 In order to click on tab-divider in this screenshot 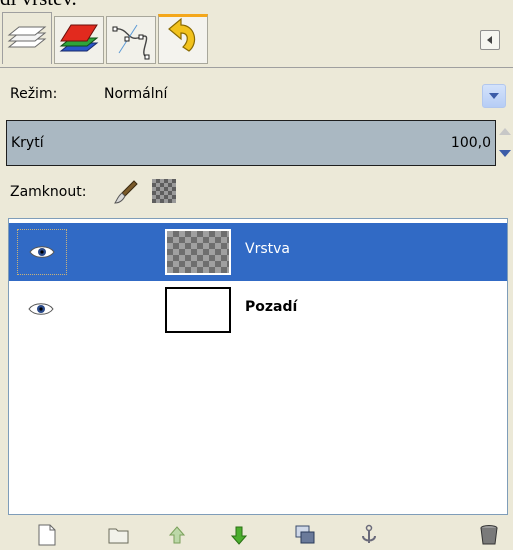, I will do `click(256, 67)`.